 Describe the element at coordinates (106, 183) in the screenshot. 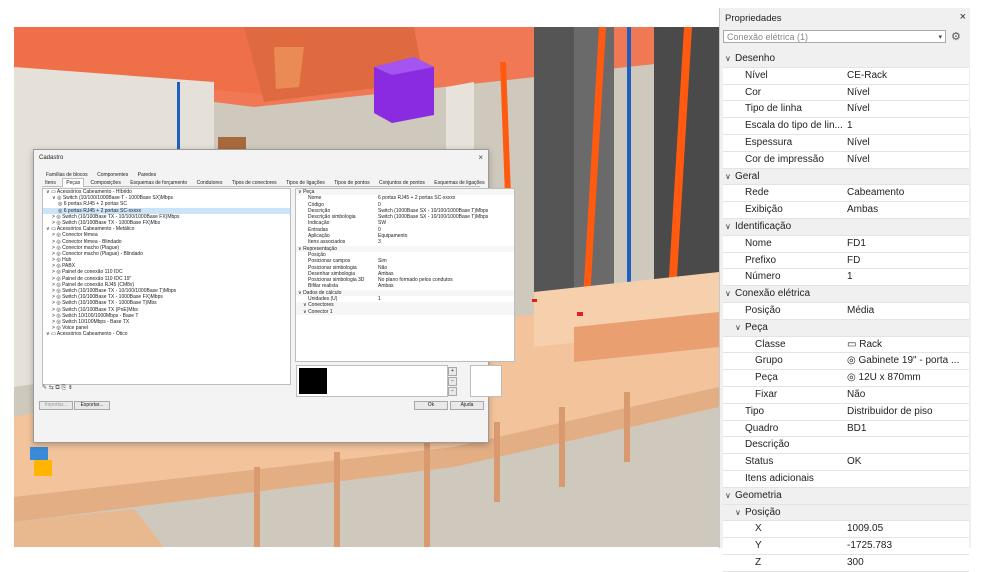

I see `tab-composicoes: Composições` at that location.